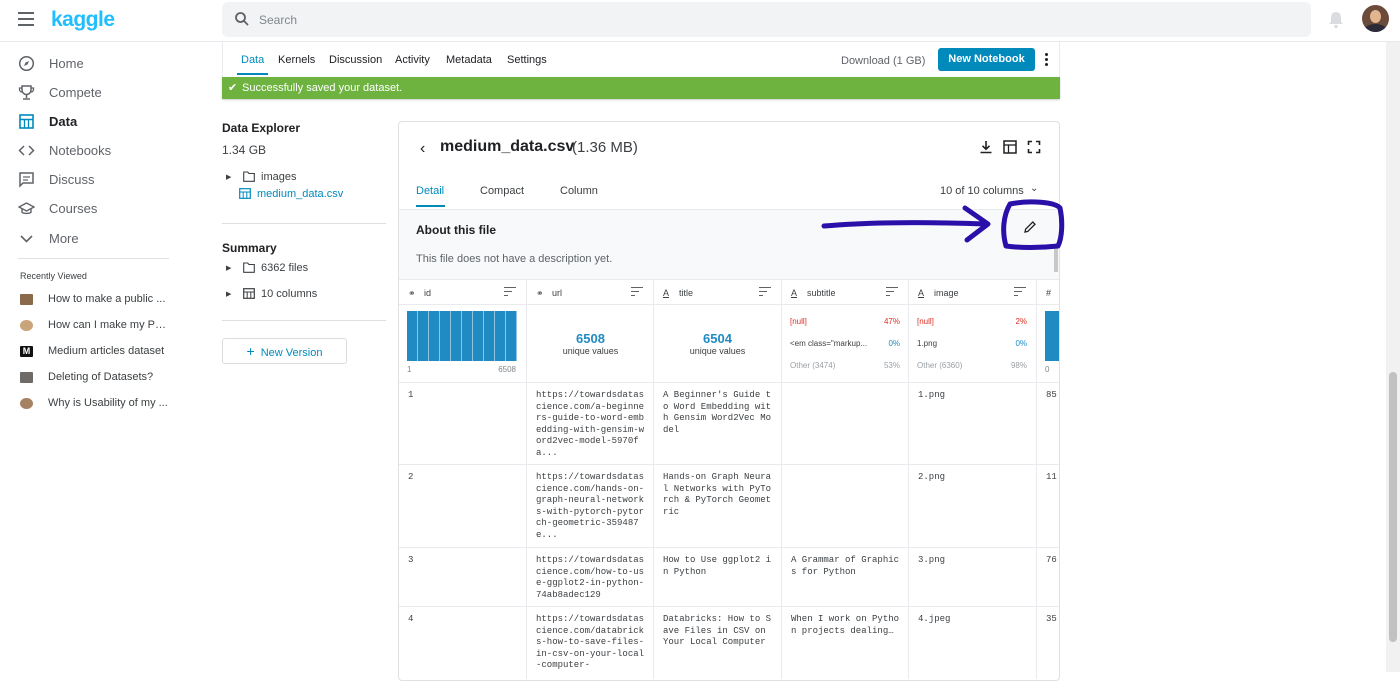 The height and width of the screenshot is (681, 1400). Describe the element at coordinates (279, 177) in the screenshot. I see `tree-item-label: images` at that location.